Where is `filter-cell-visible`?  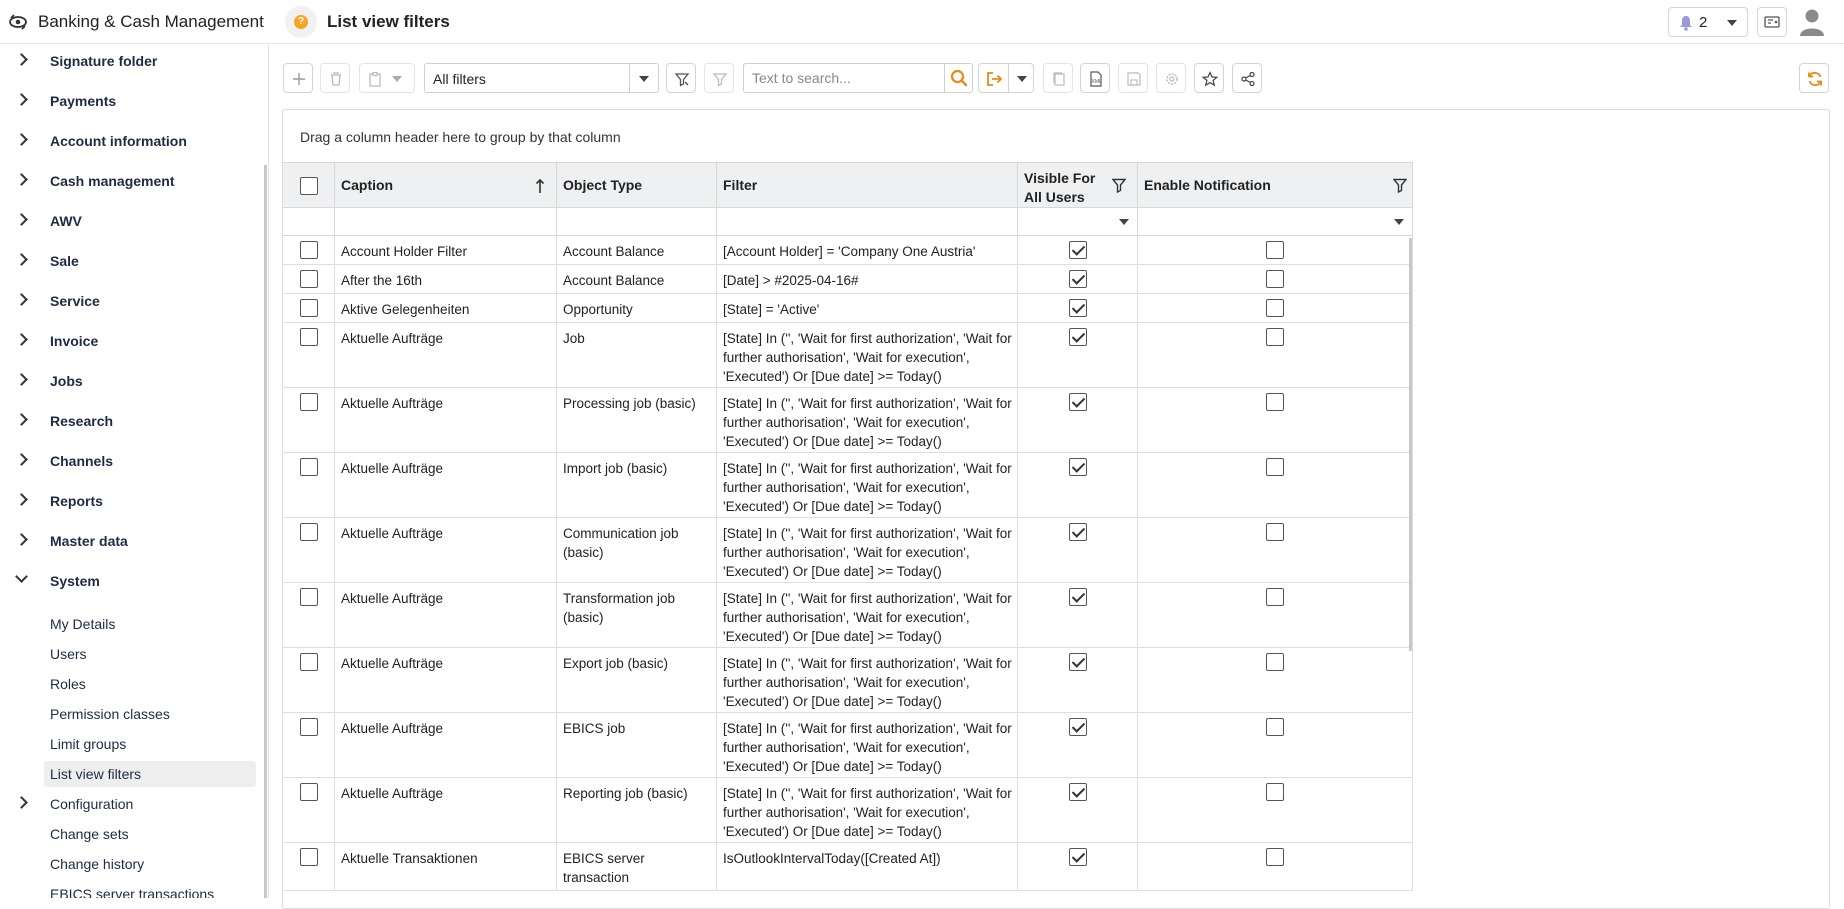
filter-cell-visible is located at coordinates (1078, 222).